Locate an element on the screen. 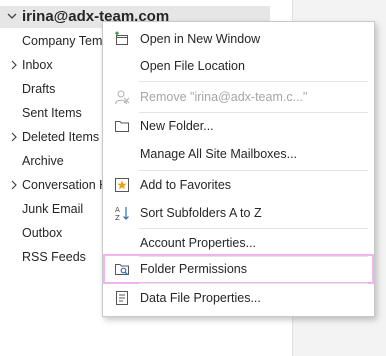 Image resolution: width=386 pixels, height=356 pixels. folder-label: Inbox is located at coordinates (37, 65).